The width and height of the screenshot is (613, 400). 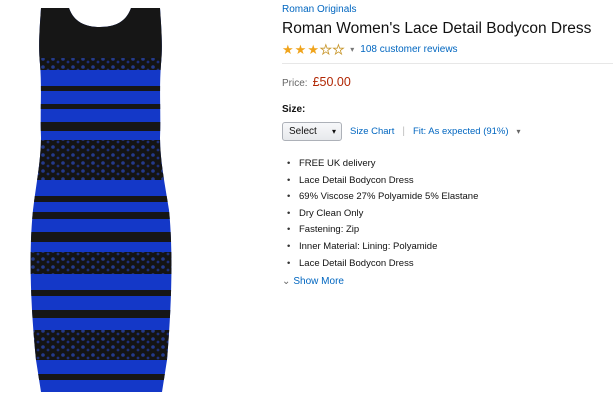 I want to click on feature-item: Fastening: Zip, so click(x=382, y=230).